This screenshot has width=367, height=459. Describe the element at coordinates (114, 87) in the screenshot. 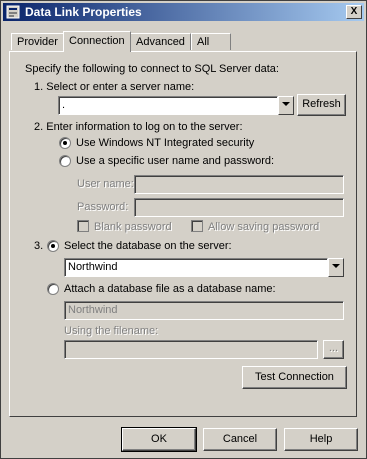

I see `step1-label: 1. Select or enter a server name:` at that location.